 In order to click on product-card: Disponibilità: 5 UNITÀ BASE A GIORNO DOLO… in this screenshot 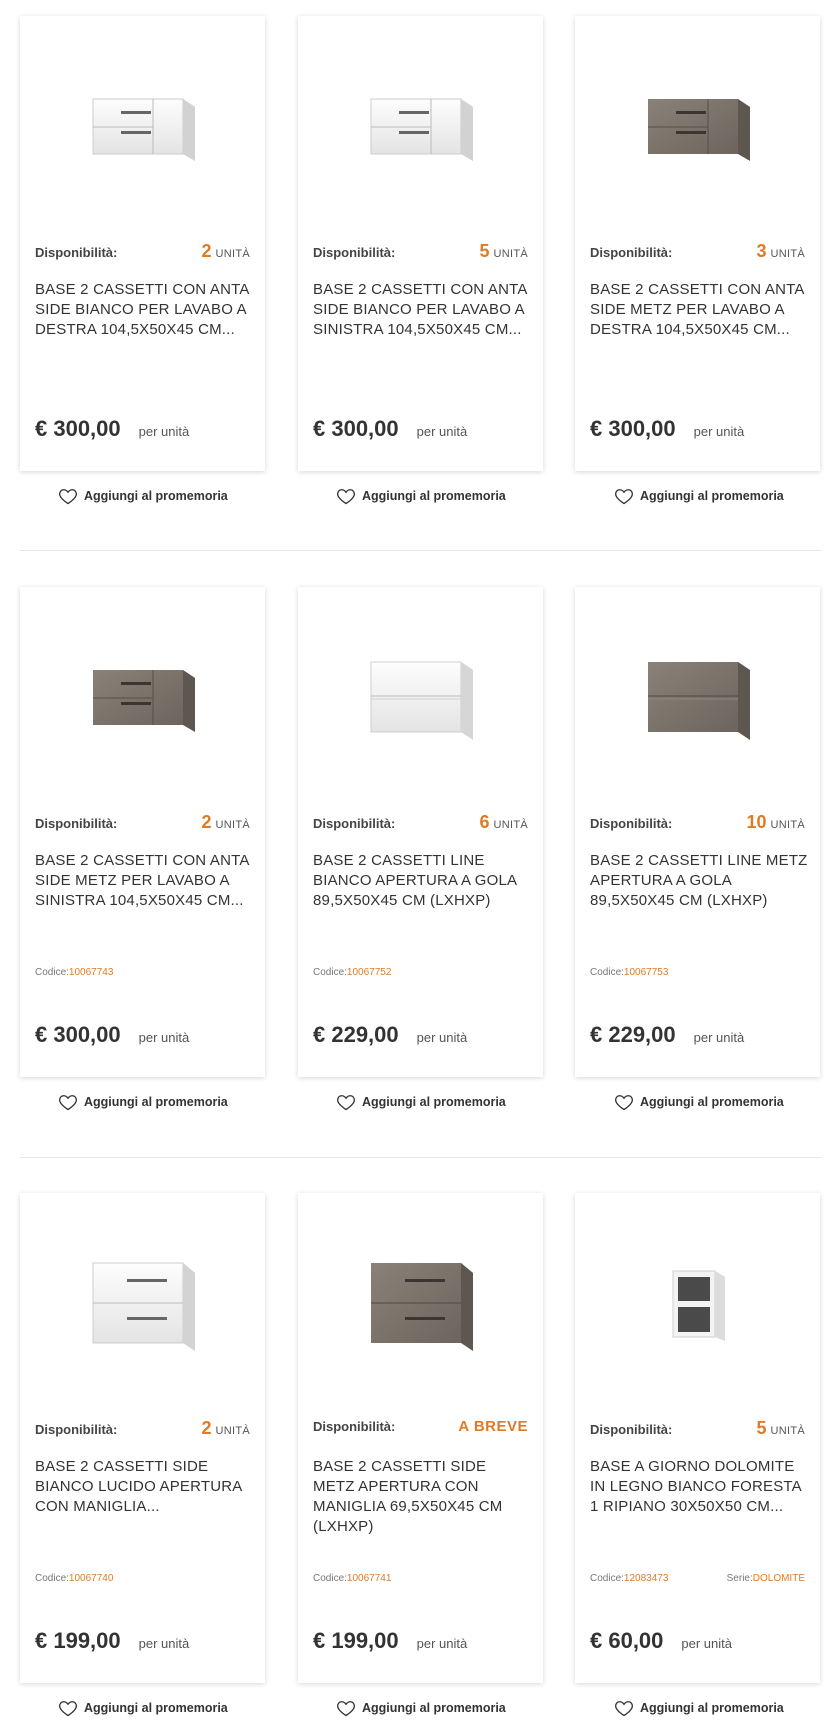, I will do `click(697, 1438)`.